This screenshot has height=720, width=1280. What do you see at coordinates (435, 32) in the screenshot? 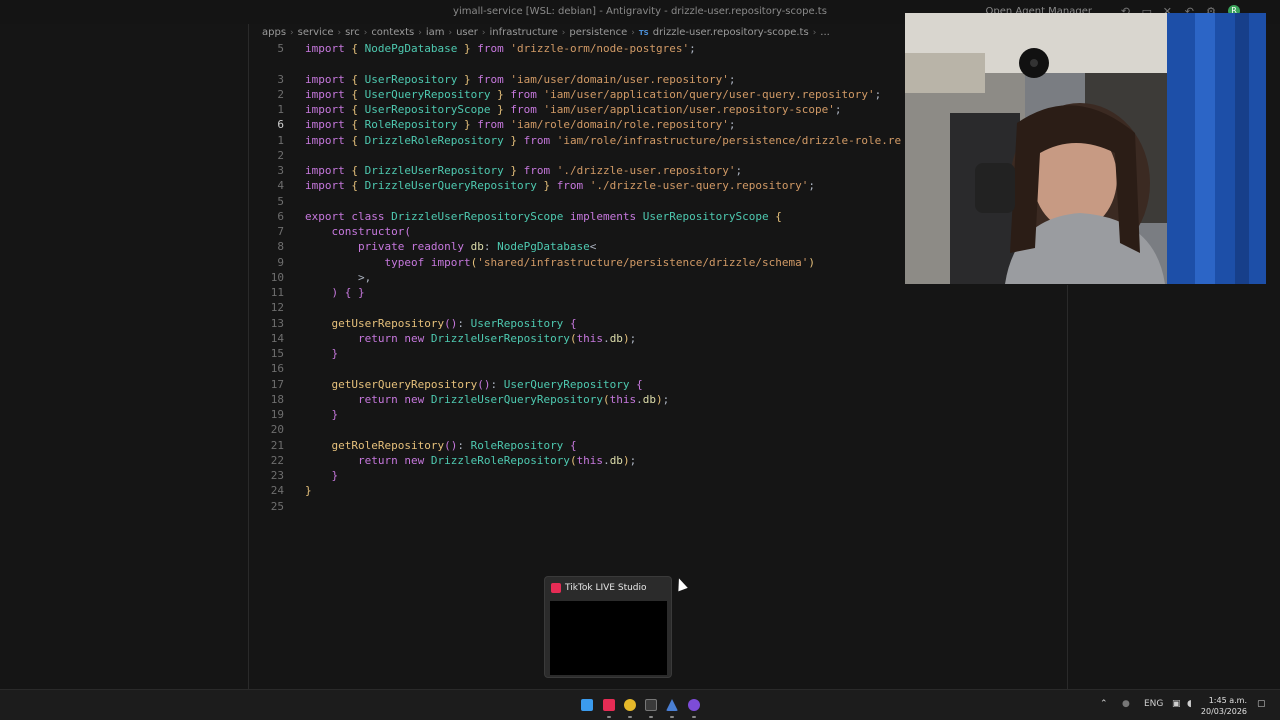
I see `breadcrumb-item: iam` at bounding box center [435, 32].